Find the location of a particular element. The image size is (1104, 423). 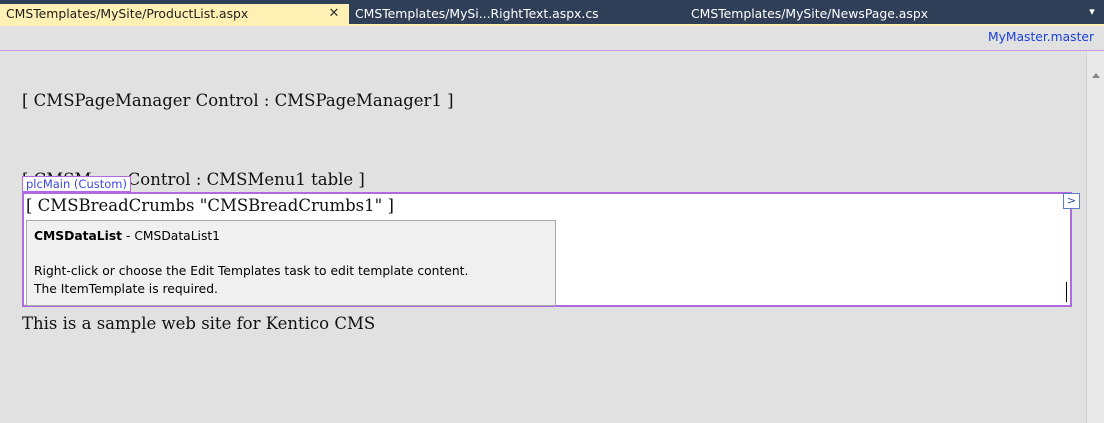

datalist-type: CMSDataList is located at coordinates (78, 236).